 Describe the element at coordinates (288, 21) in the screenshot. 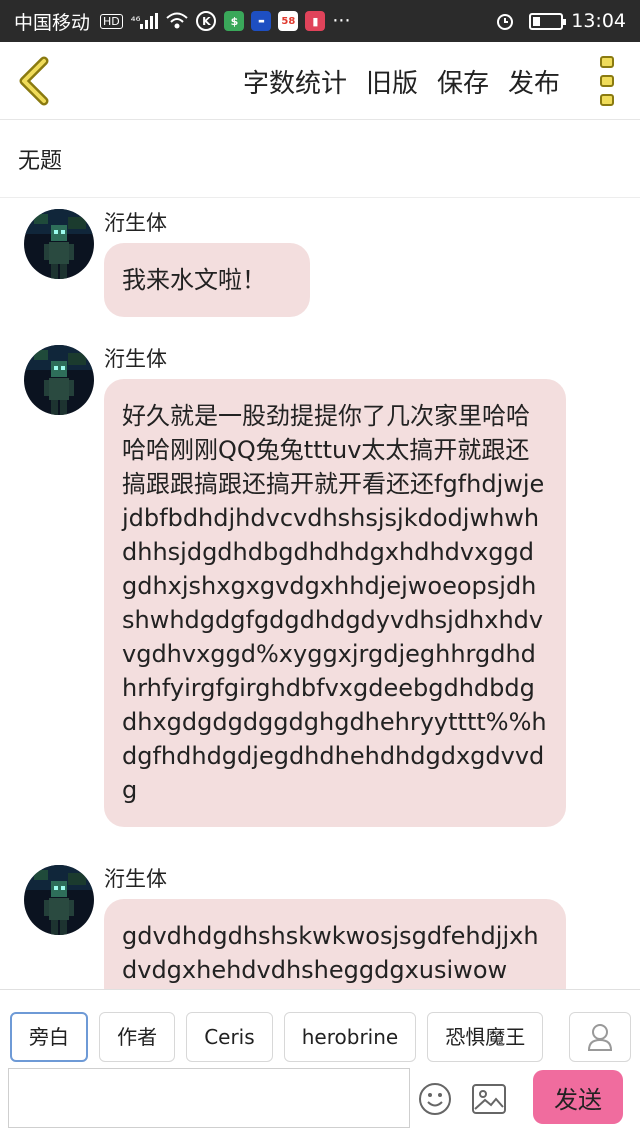

I see `app-icon-58: 58` at that location.